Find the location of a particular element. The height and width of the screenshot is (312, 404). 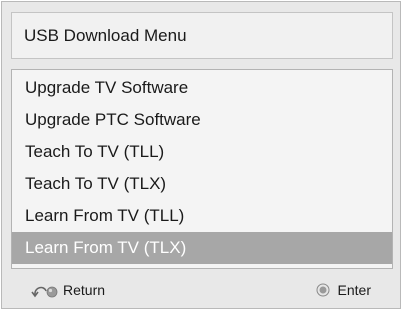

return-icon is located at coordinates (45, 290).